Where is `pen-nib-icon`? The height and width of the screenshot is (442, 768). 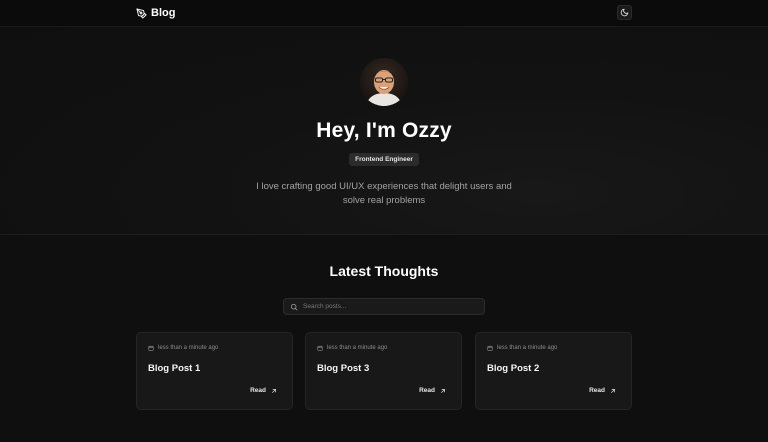 pen-nib-icon is located at coordinates (141, 13).